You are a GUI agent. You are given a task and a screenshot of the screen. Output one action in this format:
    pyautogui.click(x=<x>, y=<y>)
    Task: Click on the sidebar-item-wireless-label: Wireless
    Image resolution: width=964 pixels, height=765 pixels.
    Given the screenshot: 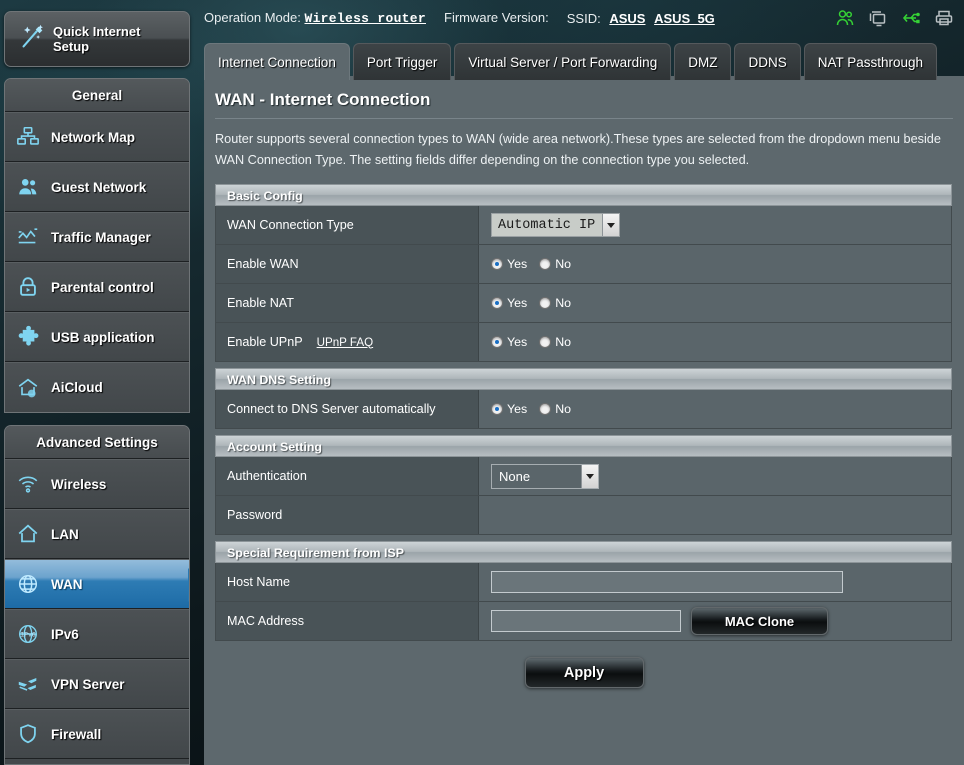 What is the action you would take?
    pyautogui.click(x=79, y=484)
    